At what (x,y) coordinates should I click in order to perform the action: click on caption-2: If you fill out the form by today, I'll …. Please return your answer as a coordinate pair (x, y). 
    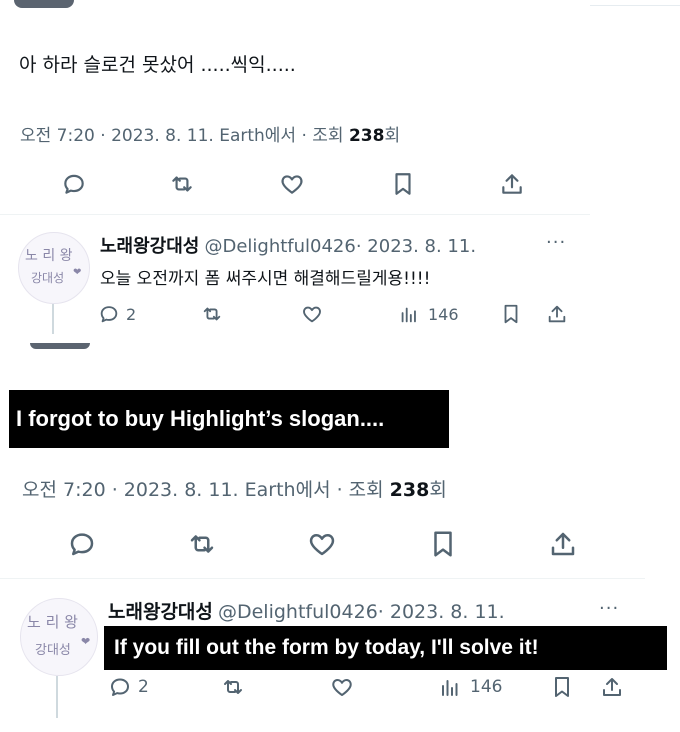
    Looking at the image, I should click on (385, 648).